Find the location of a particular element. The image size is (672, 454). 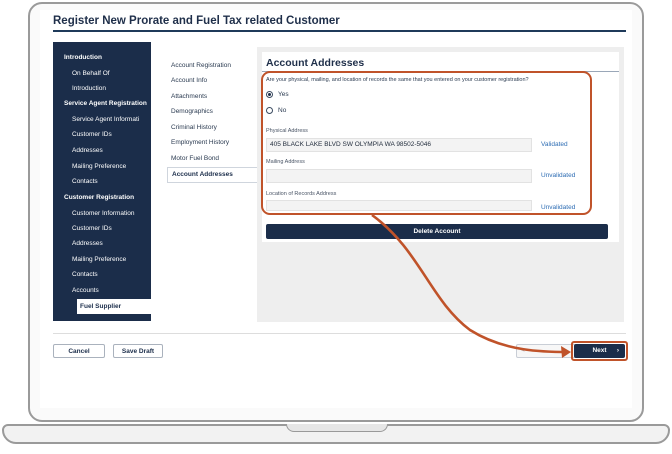

sidebar-item-customer-information: Customer Information is located at coordinates (102, 213).